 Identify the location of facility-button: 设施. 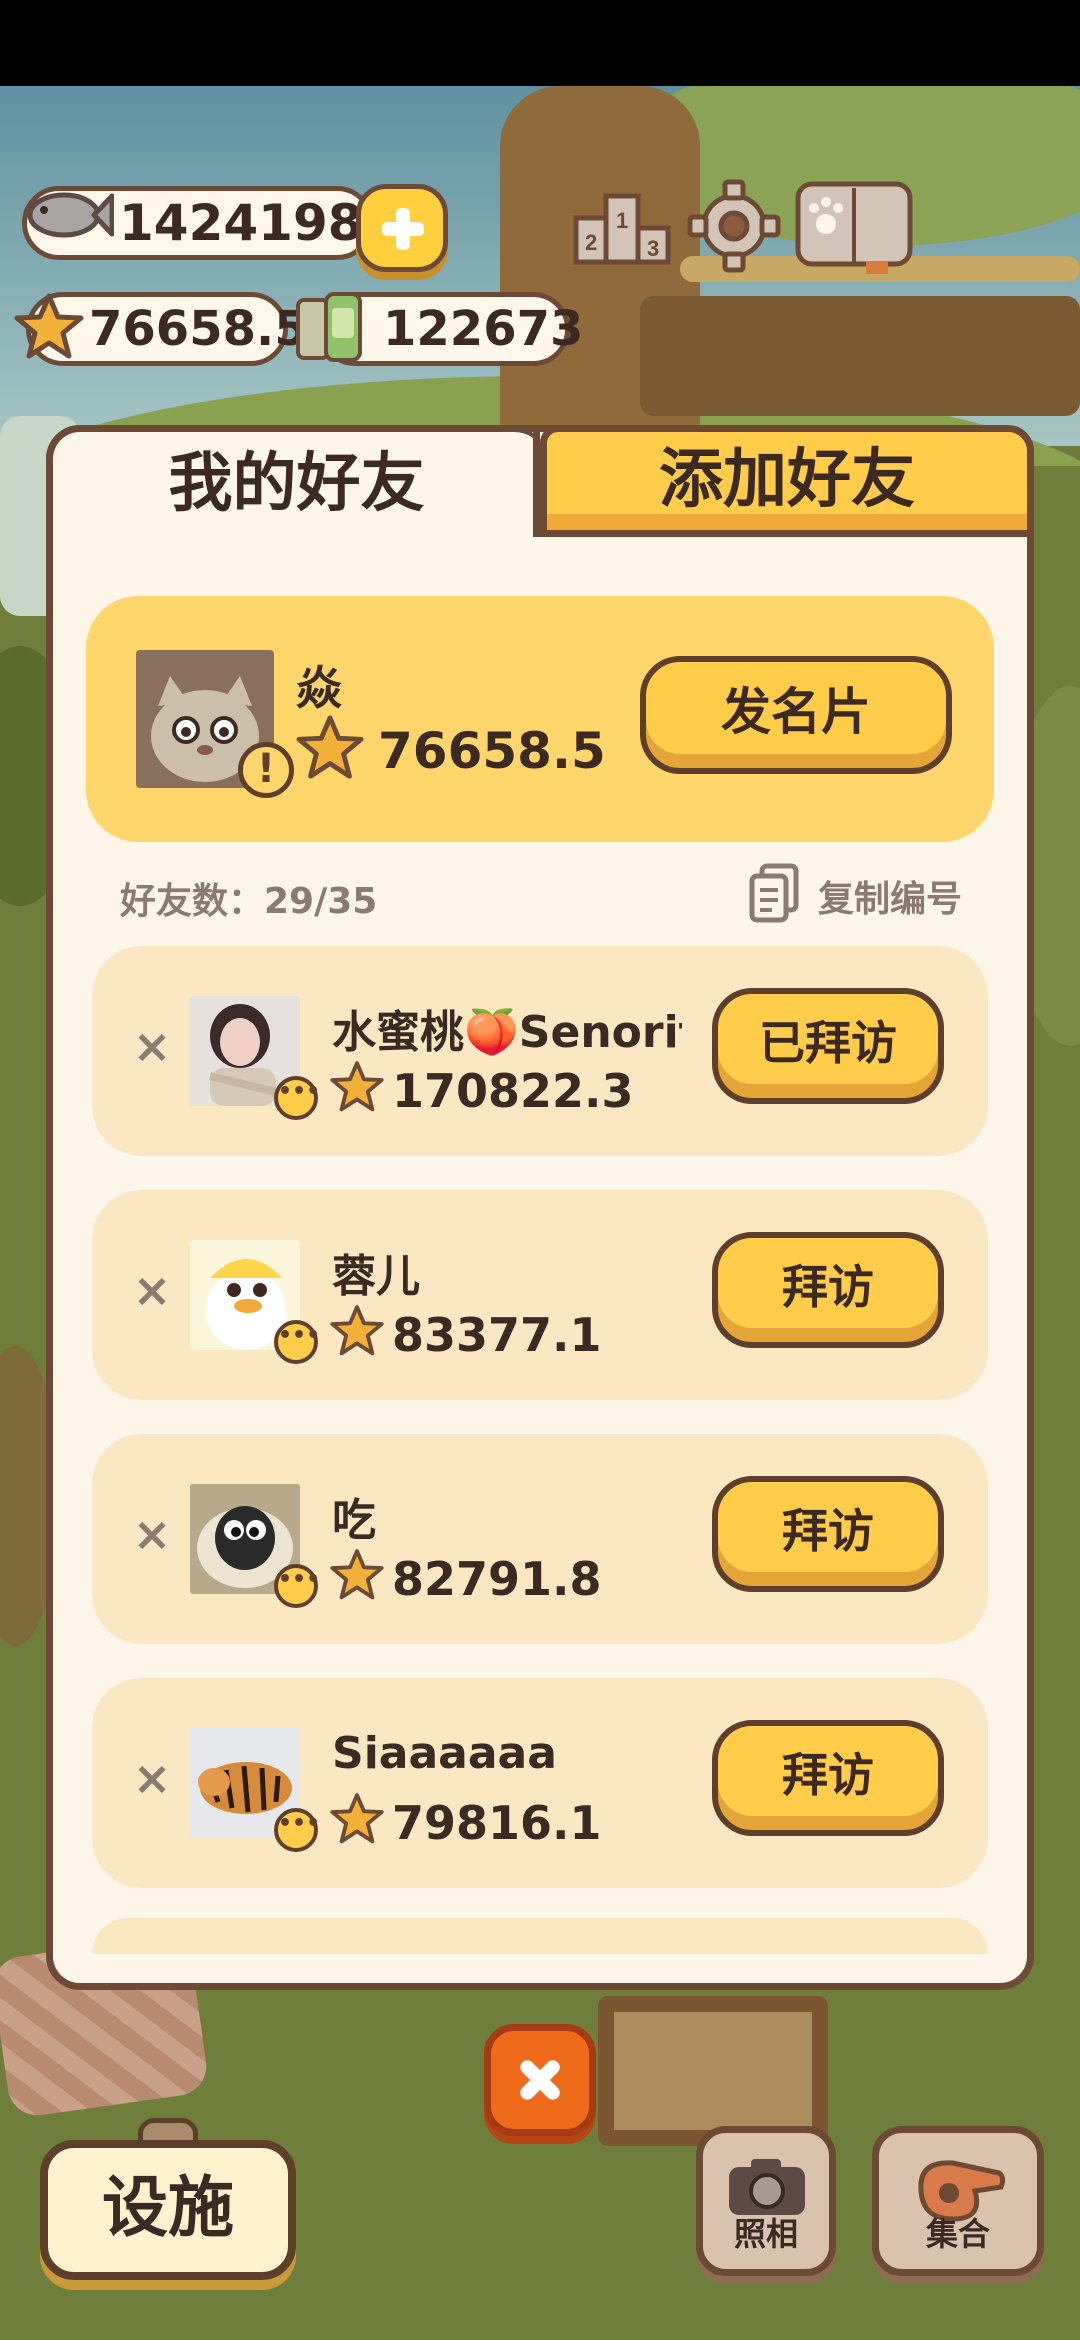
(168, 2210).